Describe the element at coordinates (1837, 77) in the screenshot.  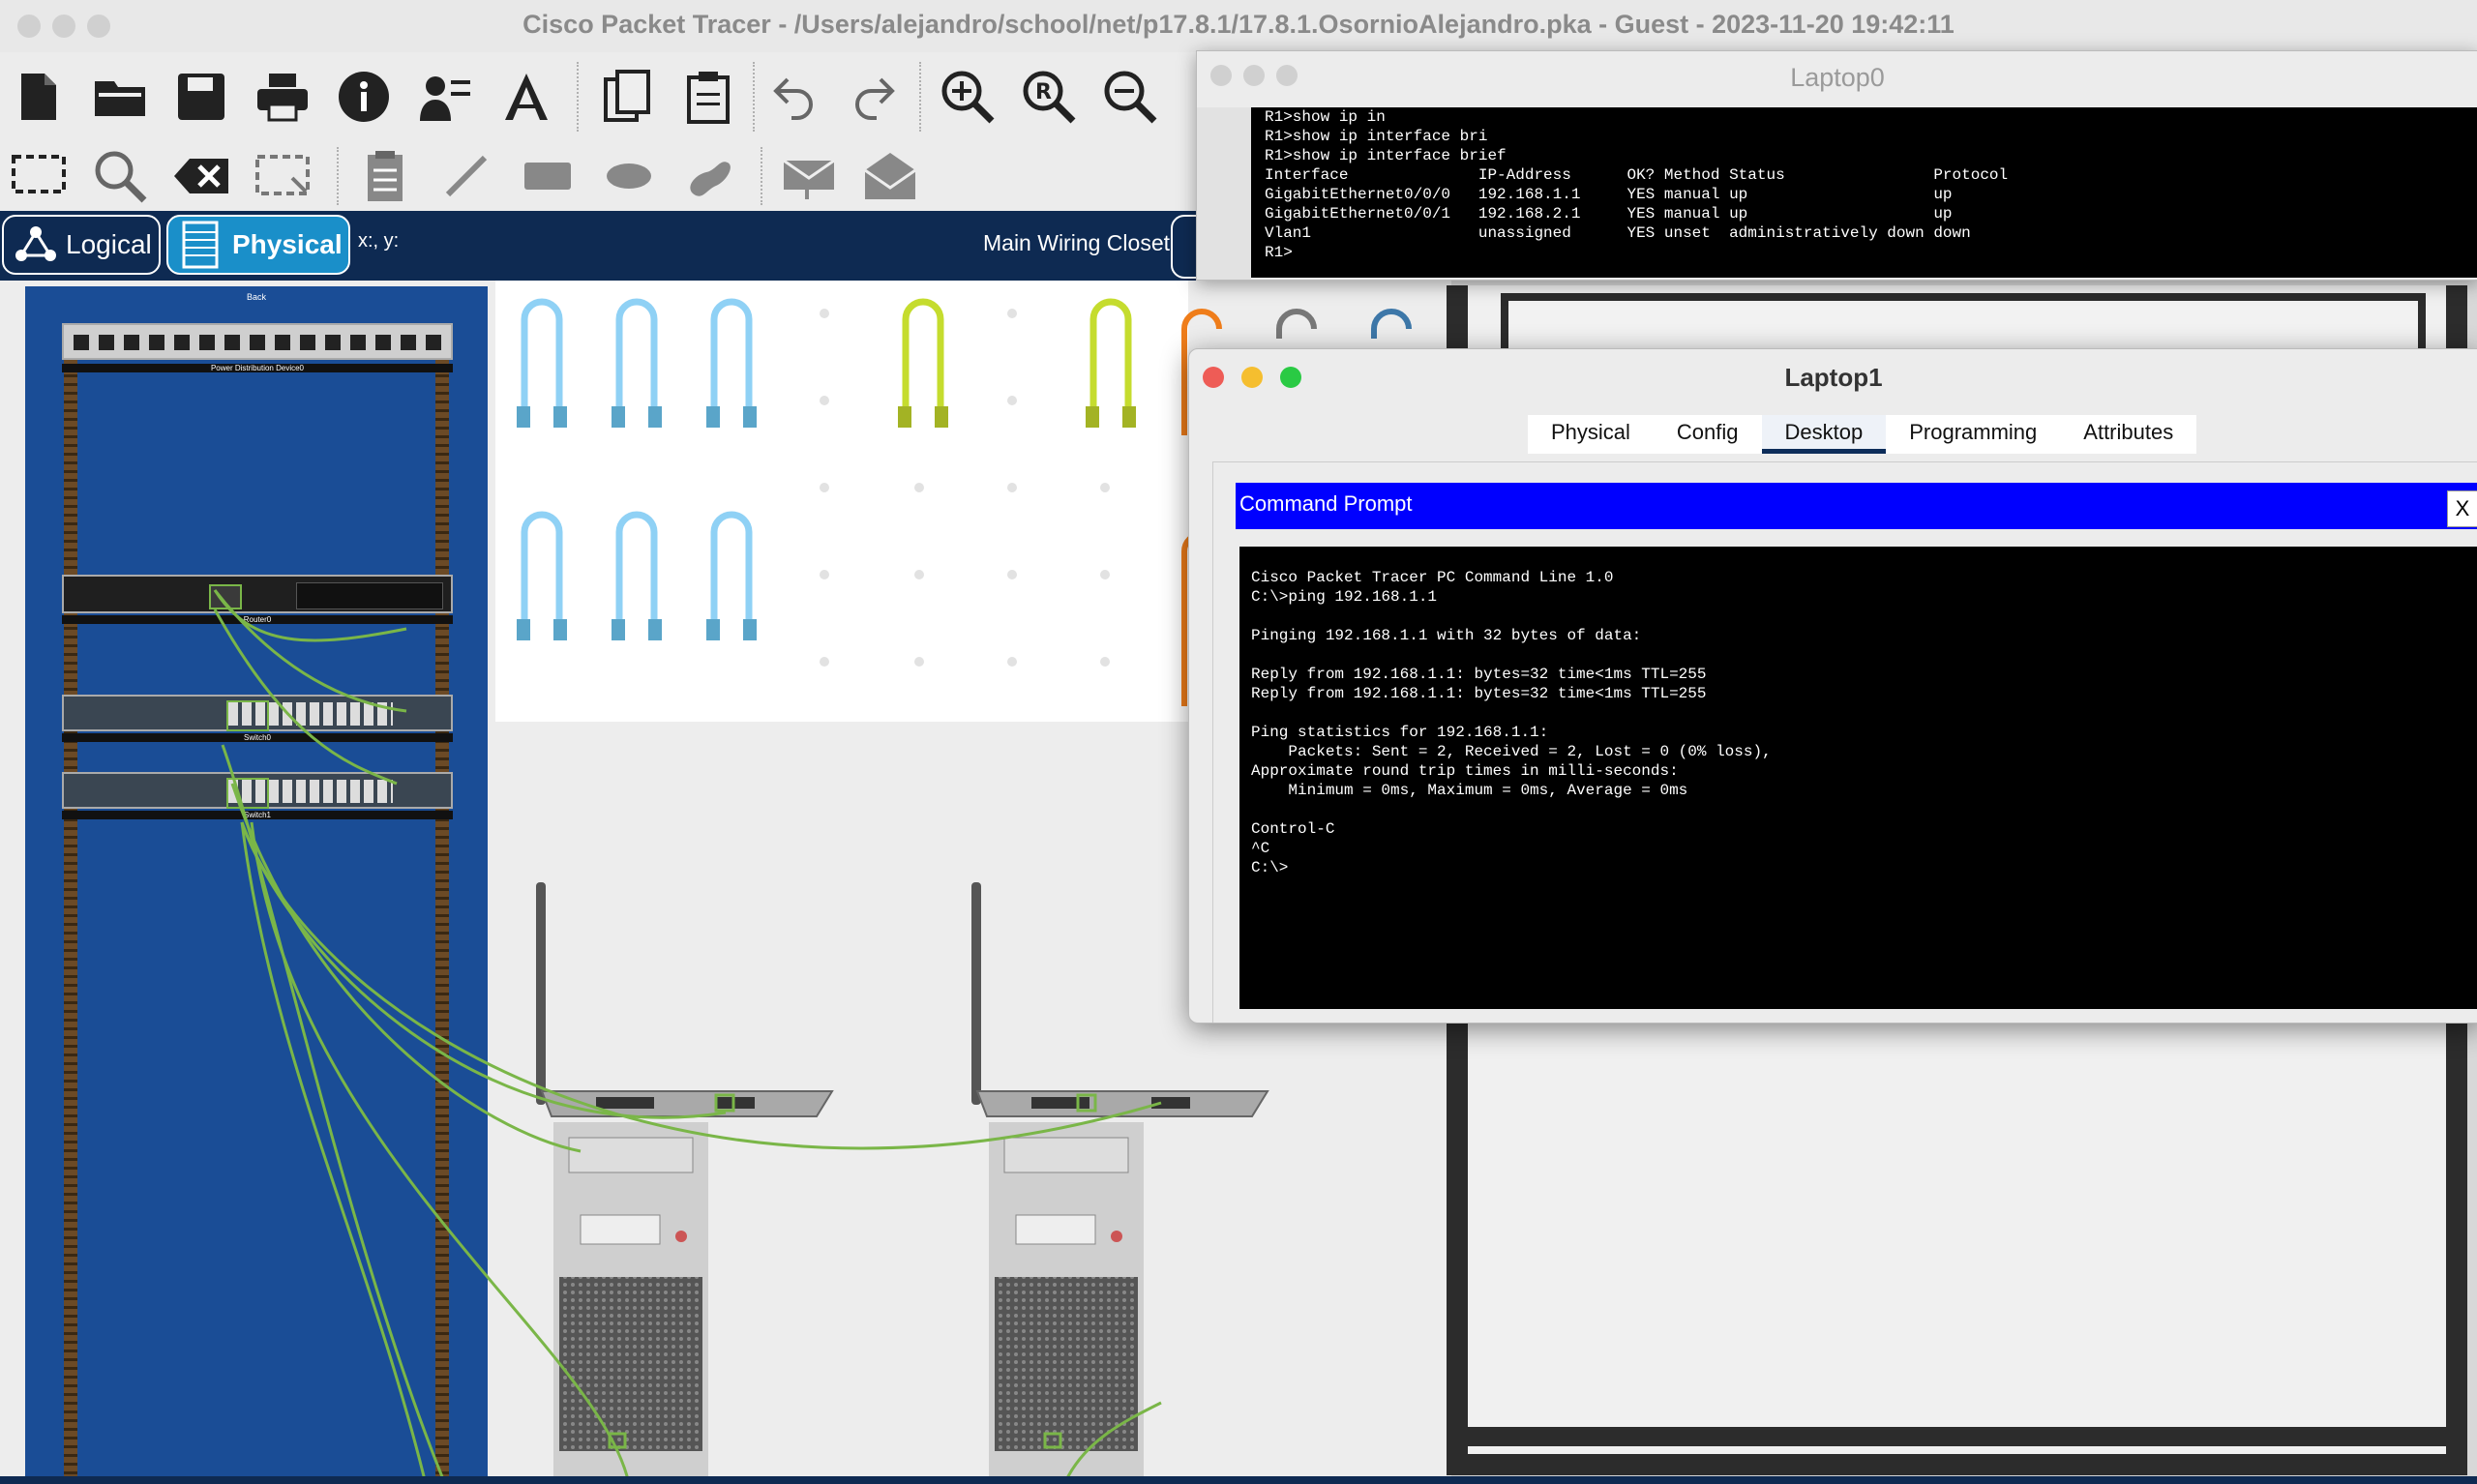
I see `laptop0-window-title: Laptop0` at that location.